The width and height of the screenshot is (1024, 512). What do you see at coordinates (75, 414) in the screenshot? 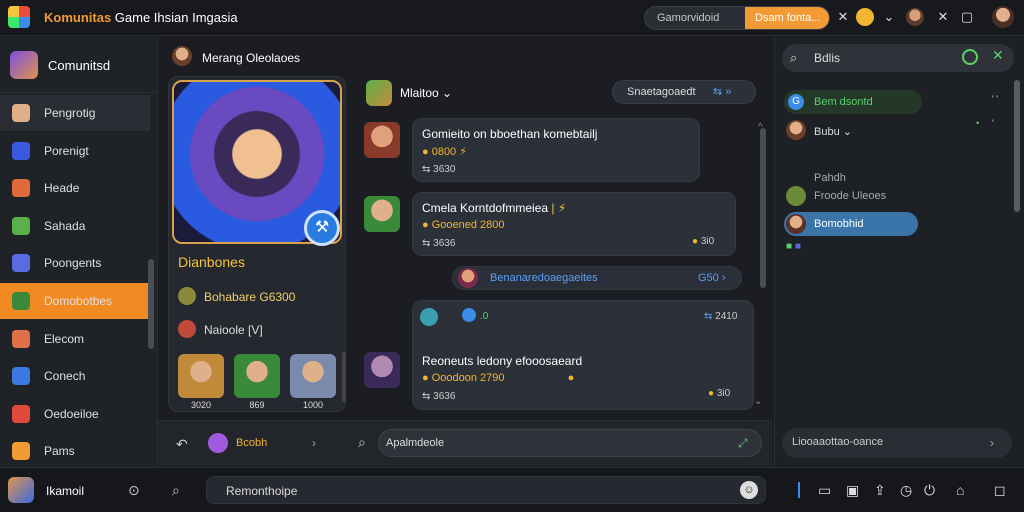
I see `sidebar-item: Oedoeiloe` at bounding box center [75, 414].